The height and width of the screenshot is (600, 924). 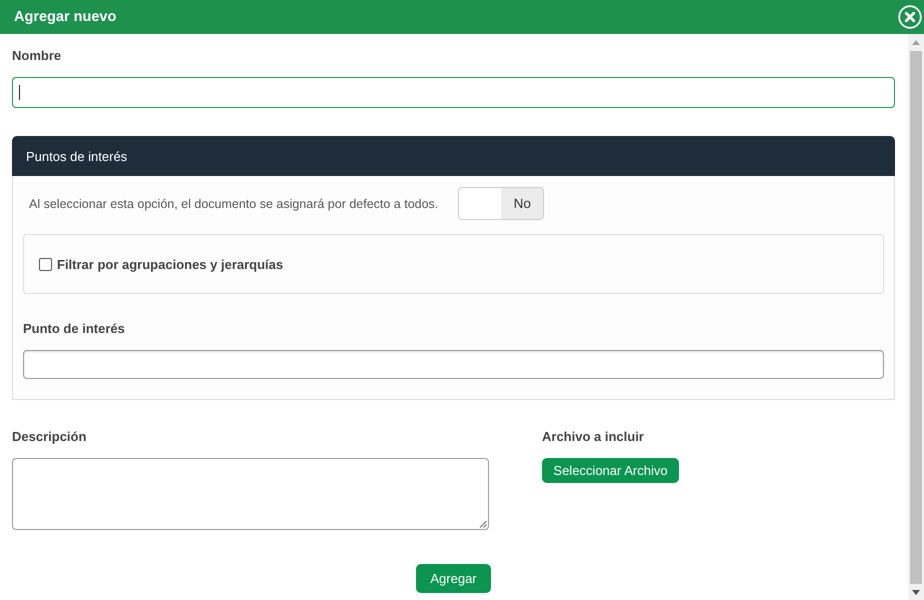 I want to click on resize-grip-icon, so click(x=483, y=524).